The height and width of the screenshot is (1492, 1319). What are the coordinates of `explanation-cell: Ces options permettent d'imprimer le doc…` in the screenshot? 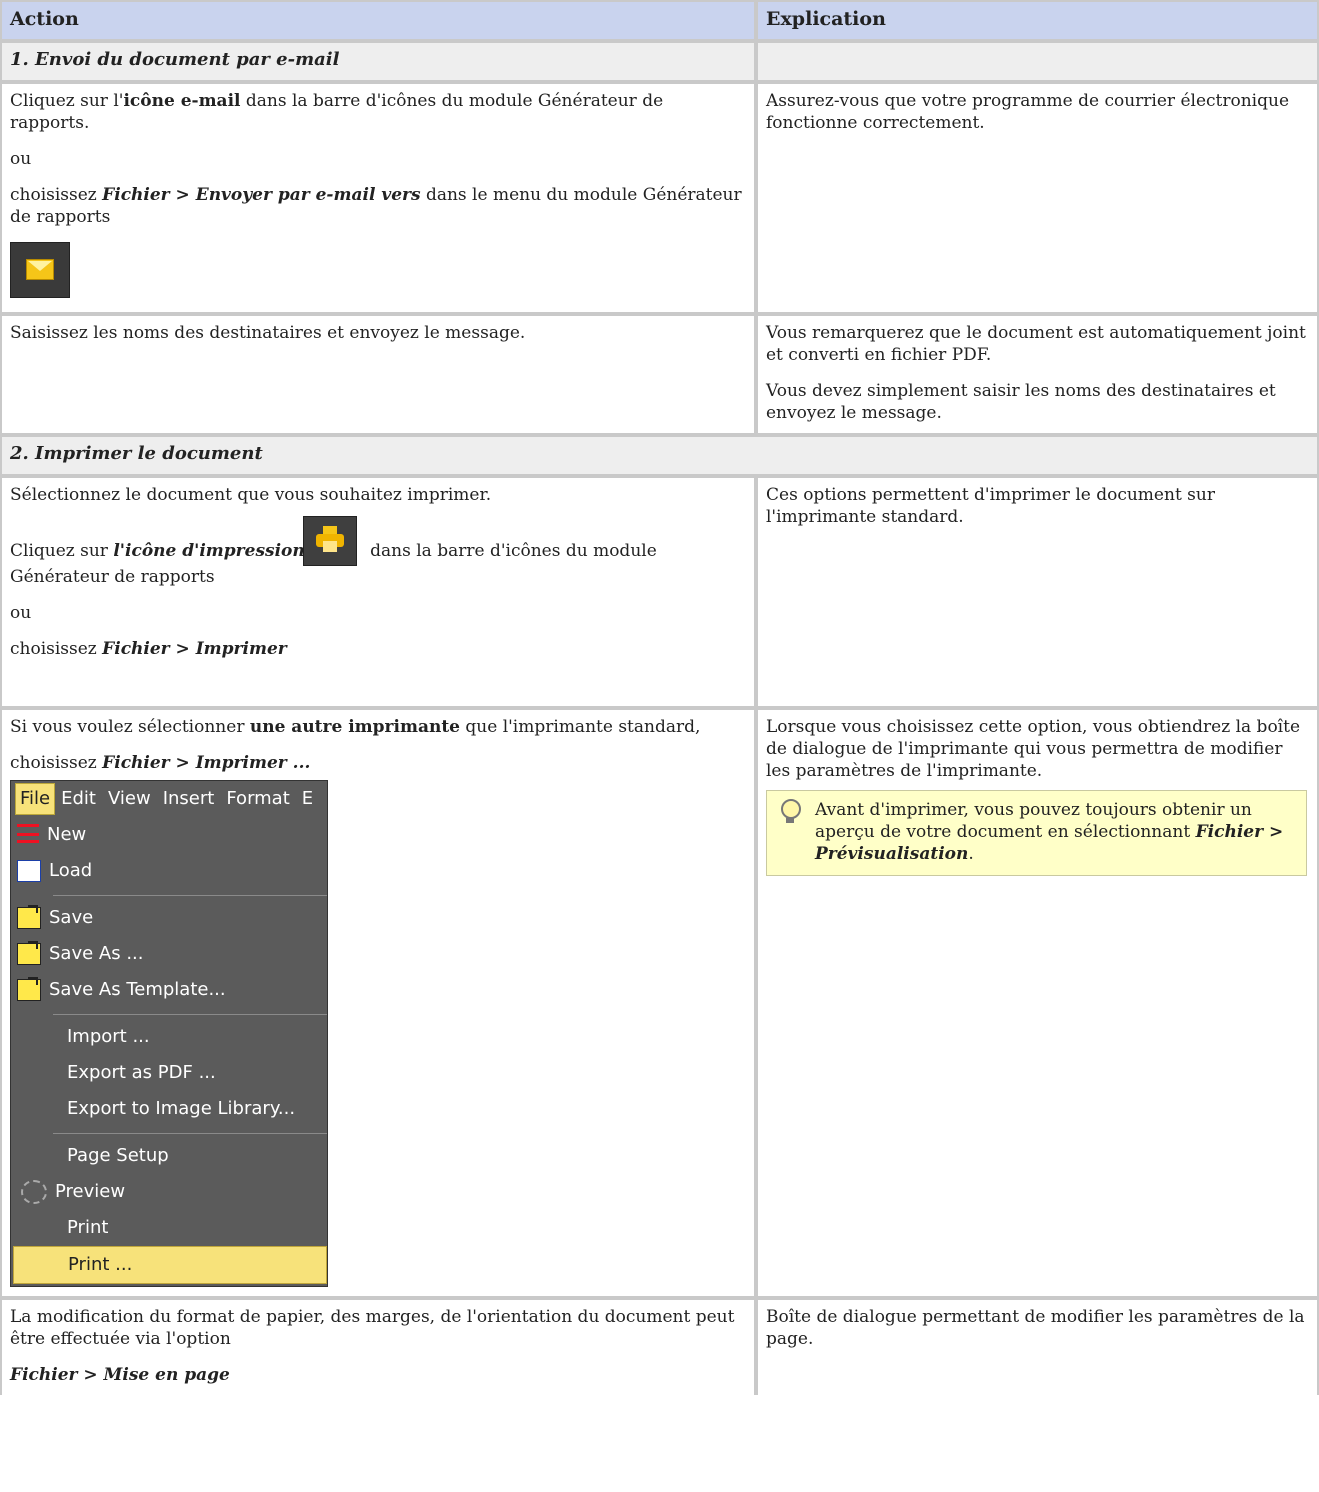 It's located at (1037, 592).